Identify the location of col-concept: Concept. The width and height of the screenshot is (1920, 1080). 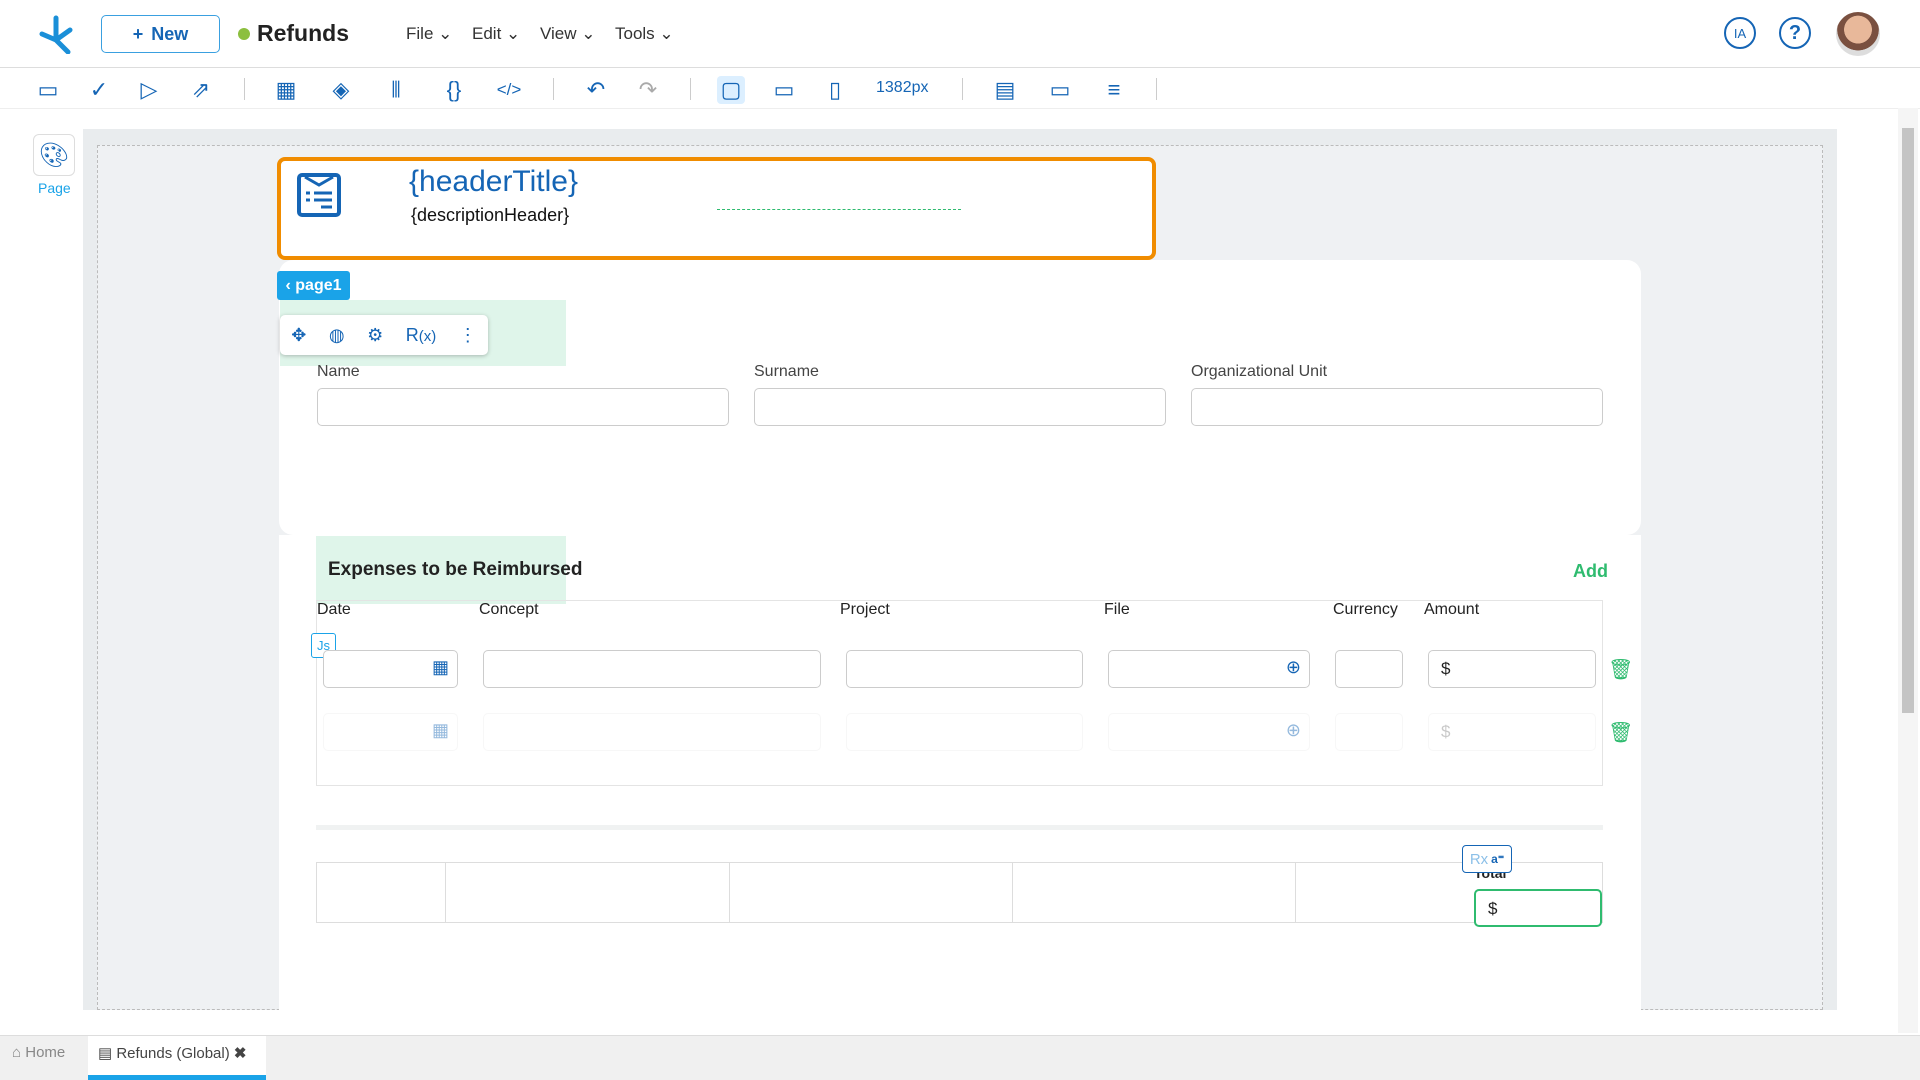
(509, 609).